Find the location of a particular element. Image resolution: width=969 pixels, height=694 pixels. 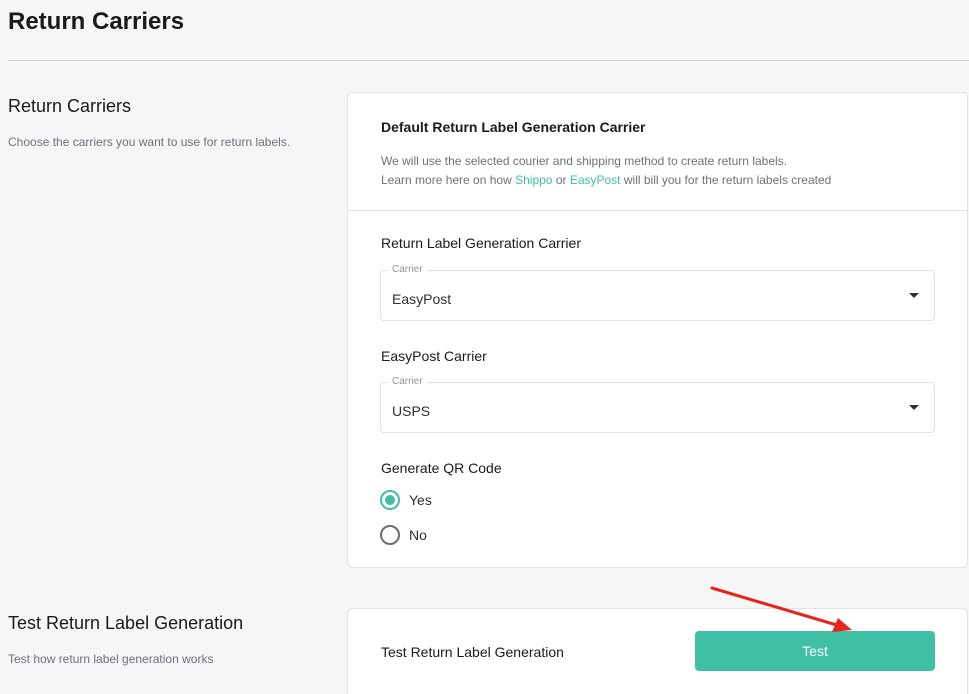

page-title: Return Carriers is located at coordinates (96, 21).